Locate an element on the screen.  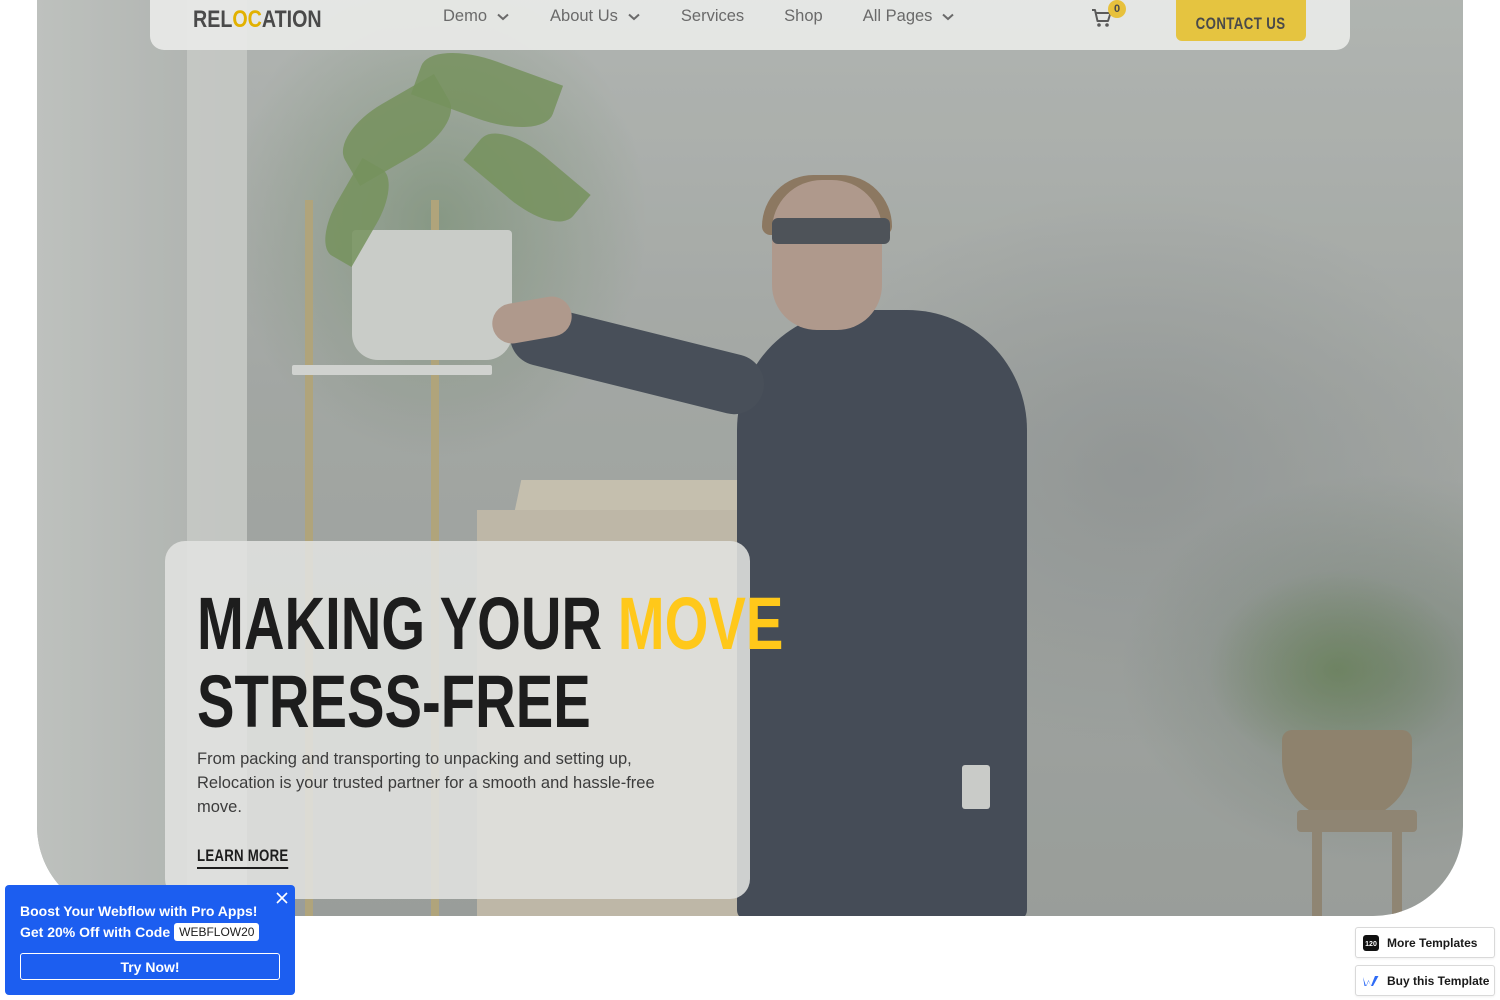
hero-headline: MAKING YOUR MOVE STRESS-FREE is located at coordinates (490, 662).